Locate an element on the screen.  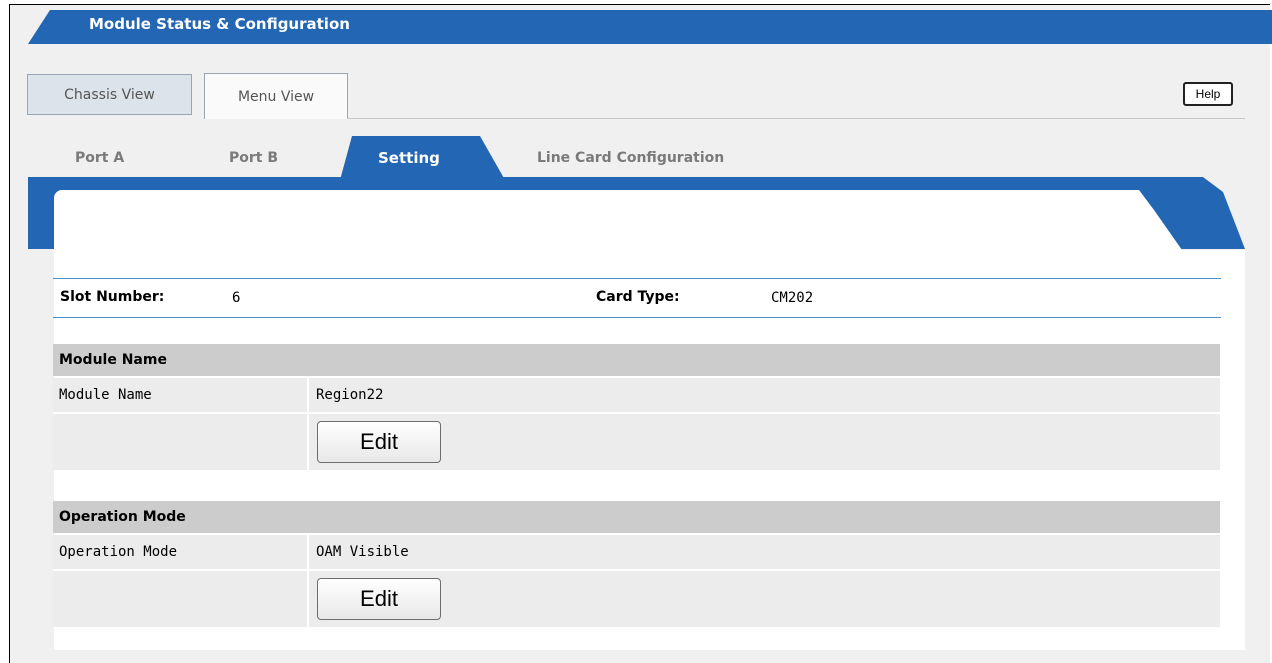
module-name-action-row is located at coordinates (636, 442).